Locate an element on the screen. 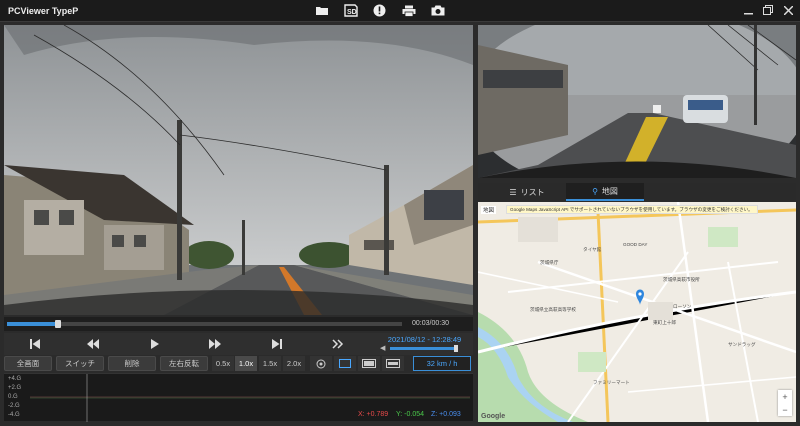 The image size is (800, 426). fullscreen-button: 全画面 is located at coordinates (28, 363).